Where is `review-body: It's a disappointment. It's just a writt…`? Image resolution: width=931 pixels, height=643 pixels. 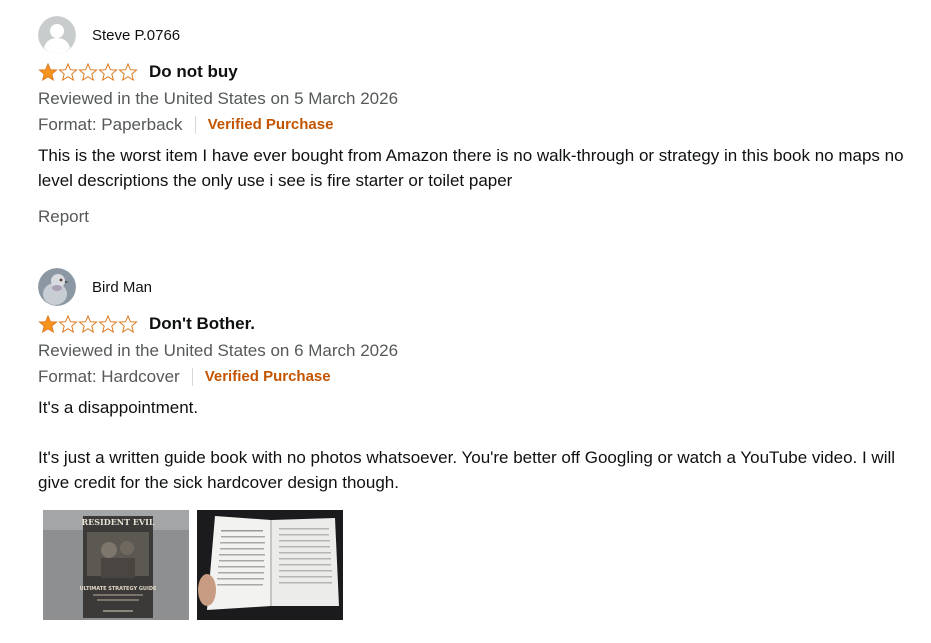
review-body: It's a disappointment. It's just a writt… is located at coordinates (478, 445).